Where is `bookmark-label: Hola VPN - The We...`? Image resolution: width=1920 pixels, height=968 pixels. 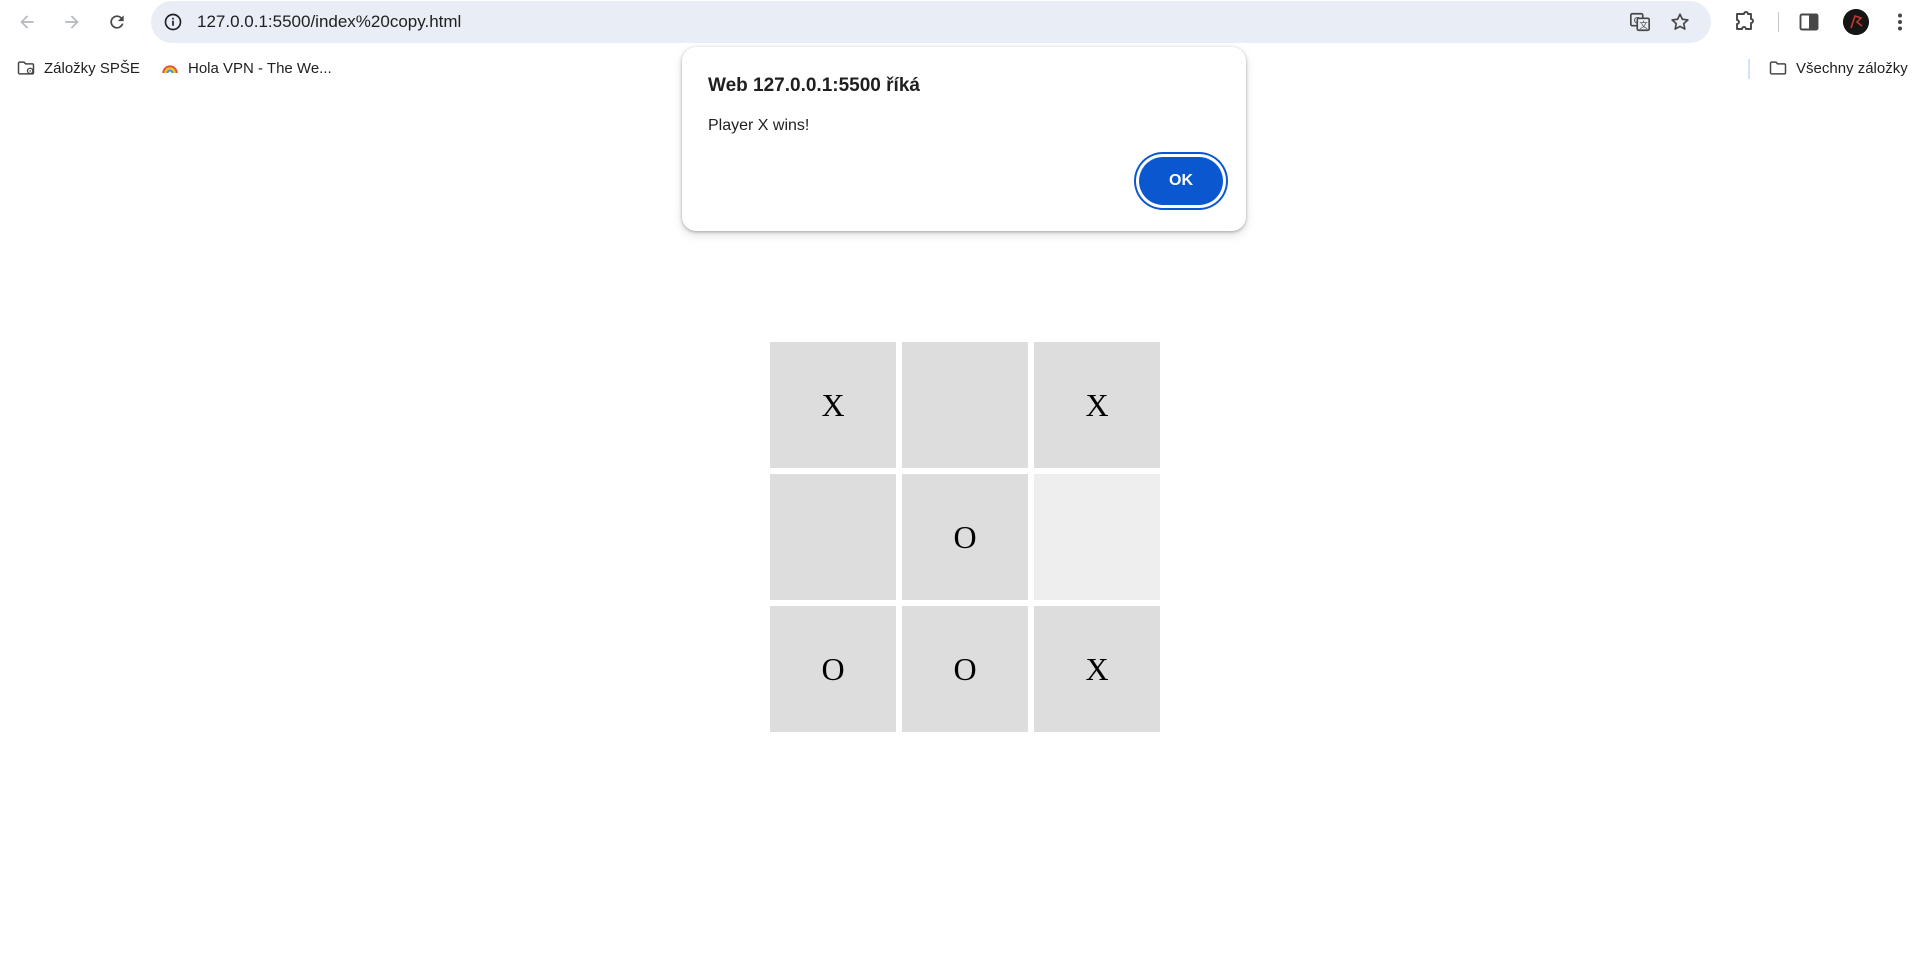 bookmark-label: Hola VPN - The We... is located at coordinates (260, 68).